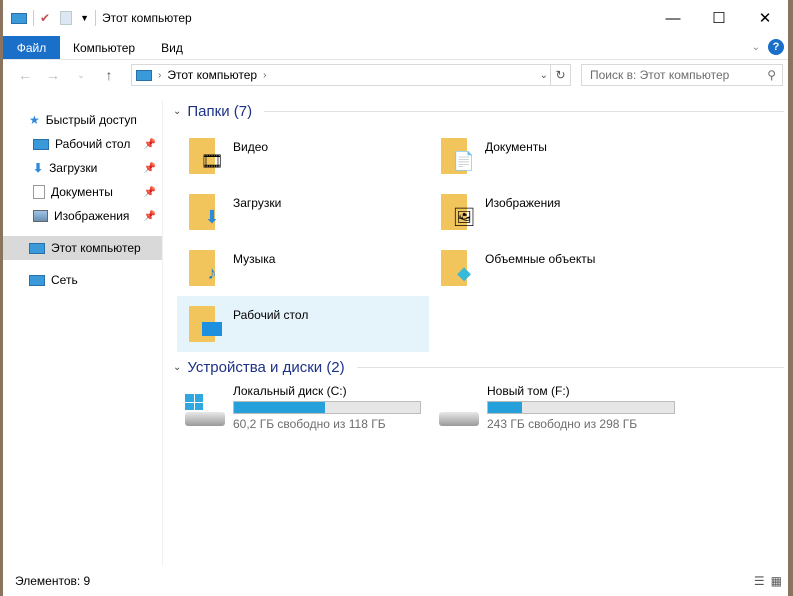 This screenshot has height=596, width=793. I want to click on document-icon, so click(39, 192).